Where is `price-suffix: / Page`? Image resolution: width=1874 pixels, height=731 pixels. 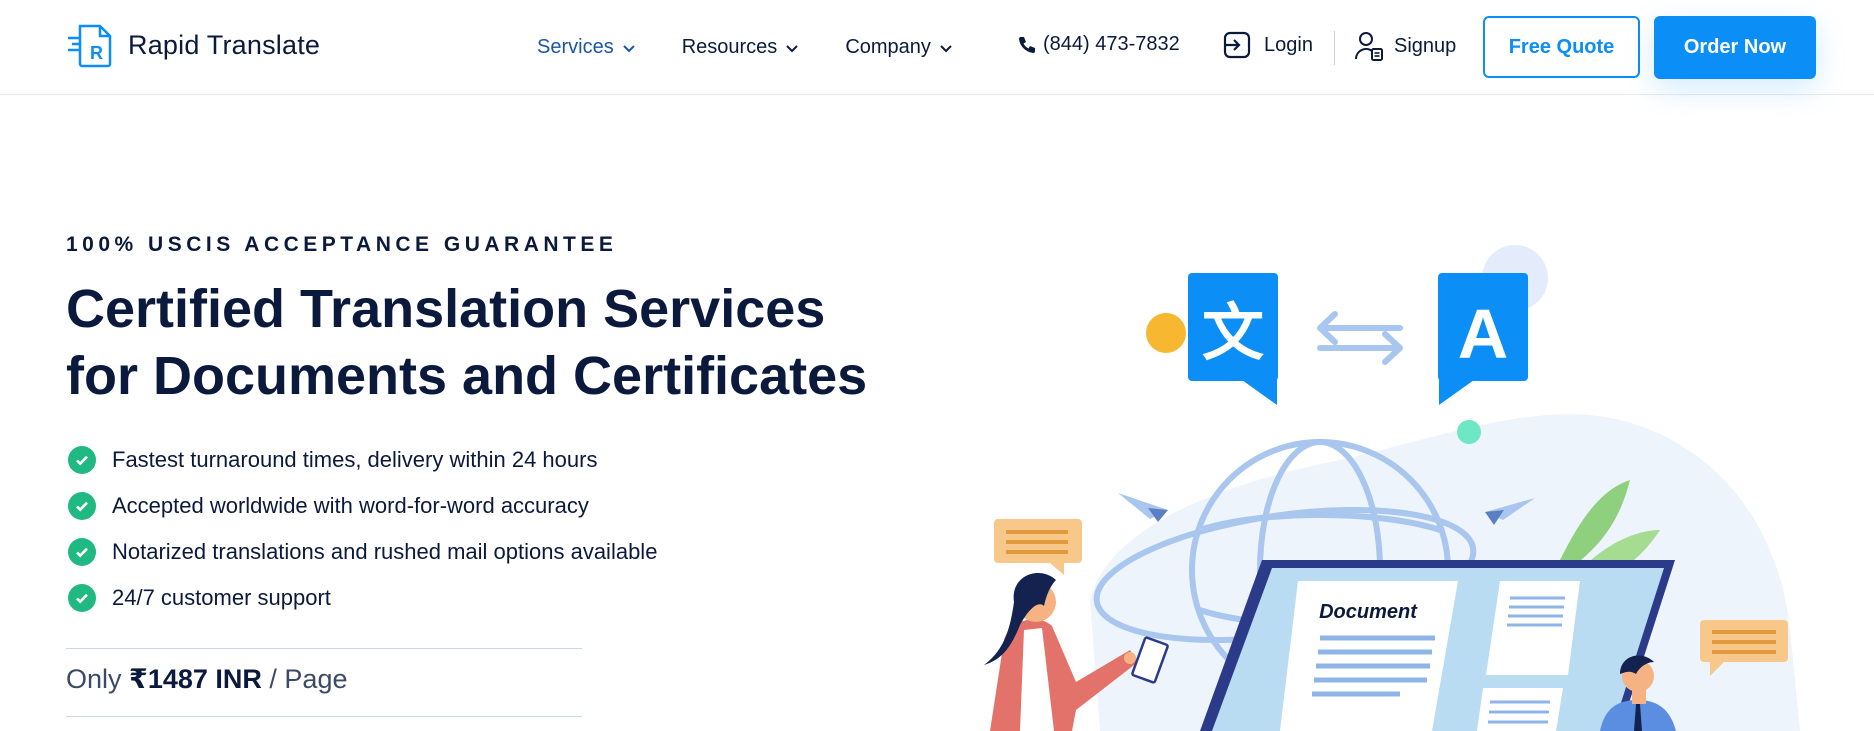 price-suffix: / Page is located at coordinates (308, 679).